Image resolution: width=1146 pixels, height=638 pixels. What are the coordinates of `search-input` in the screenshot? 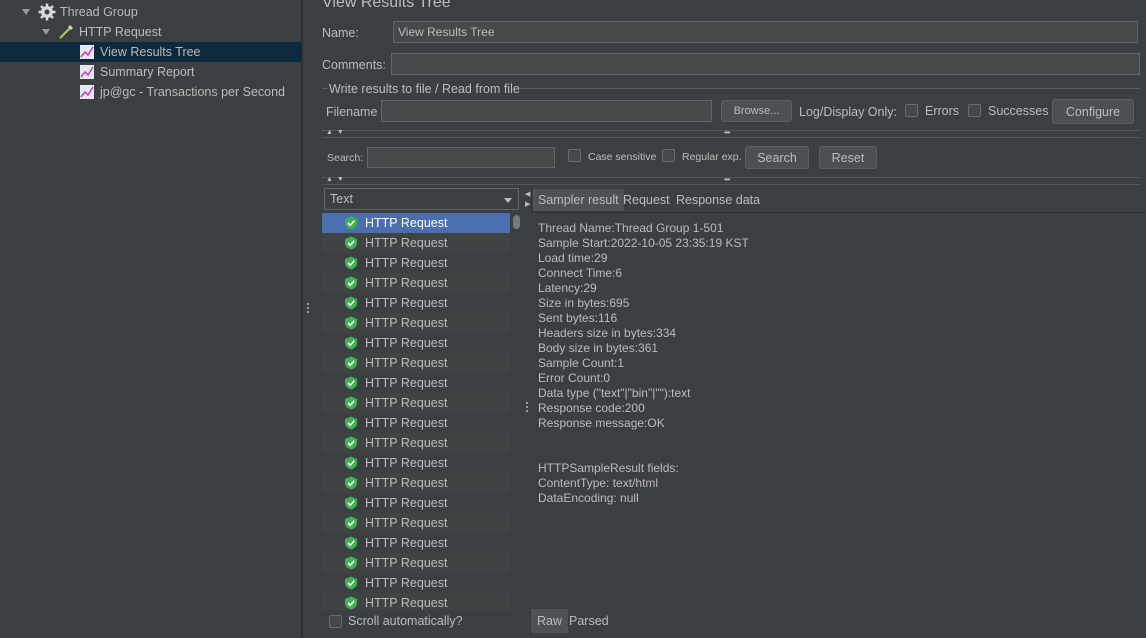 It's located at (461, 157).